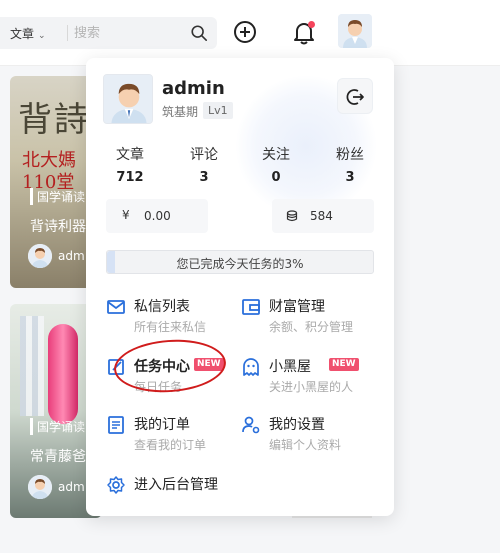 The width and height of the screenshot is (500, 553). Describe the element at coordinates (116, 307) in the screenshot. I see `mail-icon` at that location.